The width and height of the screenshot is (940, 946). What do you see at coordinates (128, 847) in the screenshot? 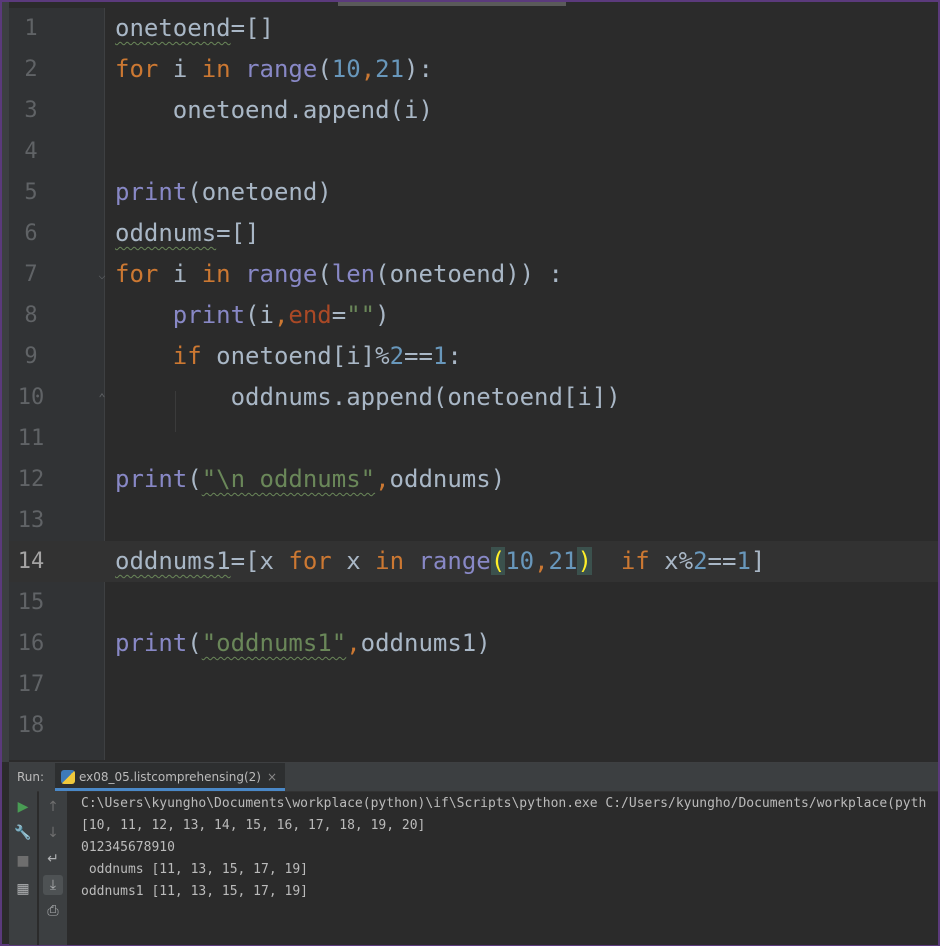
I see `console-line: 012345678910` at bounding box center [128, 847].